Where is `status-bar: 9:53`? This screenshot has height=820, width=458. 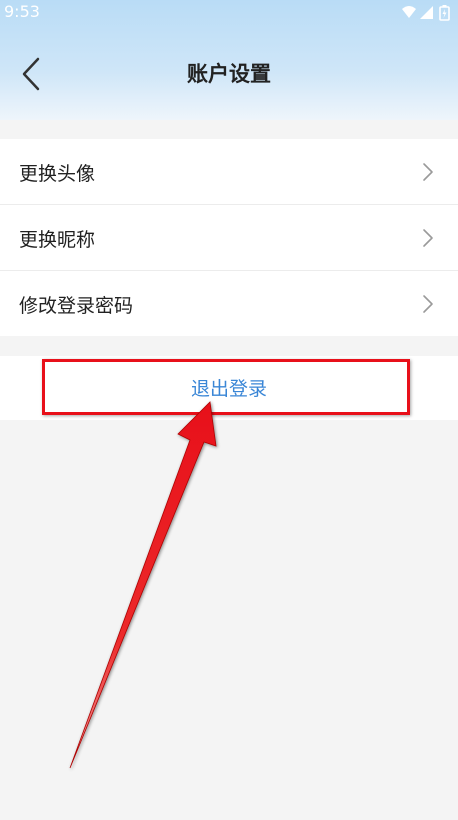
status-bar: 9:53 is located at coordinates (229, 13).